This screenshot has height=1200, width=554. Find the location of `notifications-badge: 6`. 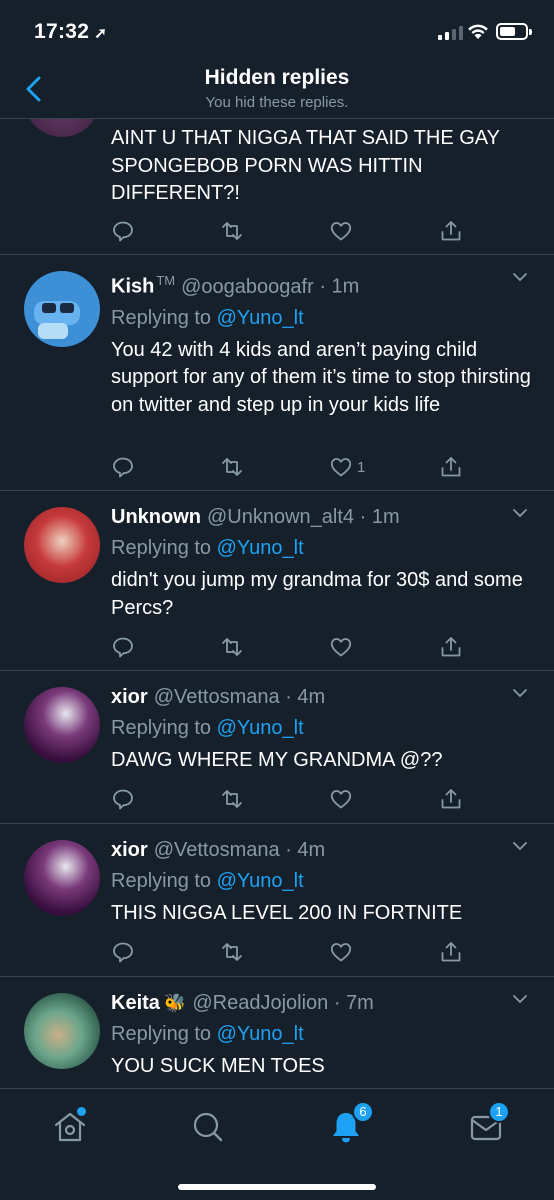

notifications-badge: 6 is located at coordinates (363, 1112).